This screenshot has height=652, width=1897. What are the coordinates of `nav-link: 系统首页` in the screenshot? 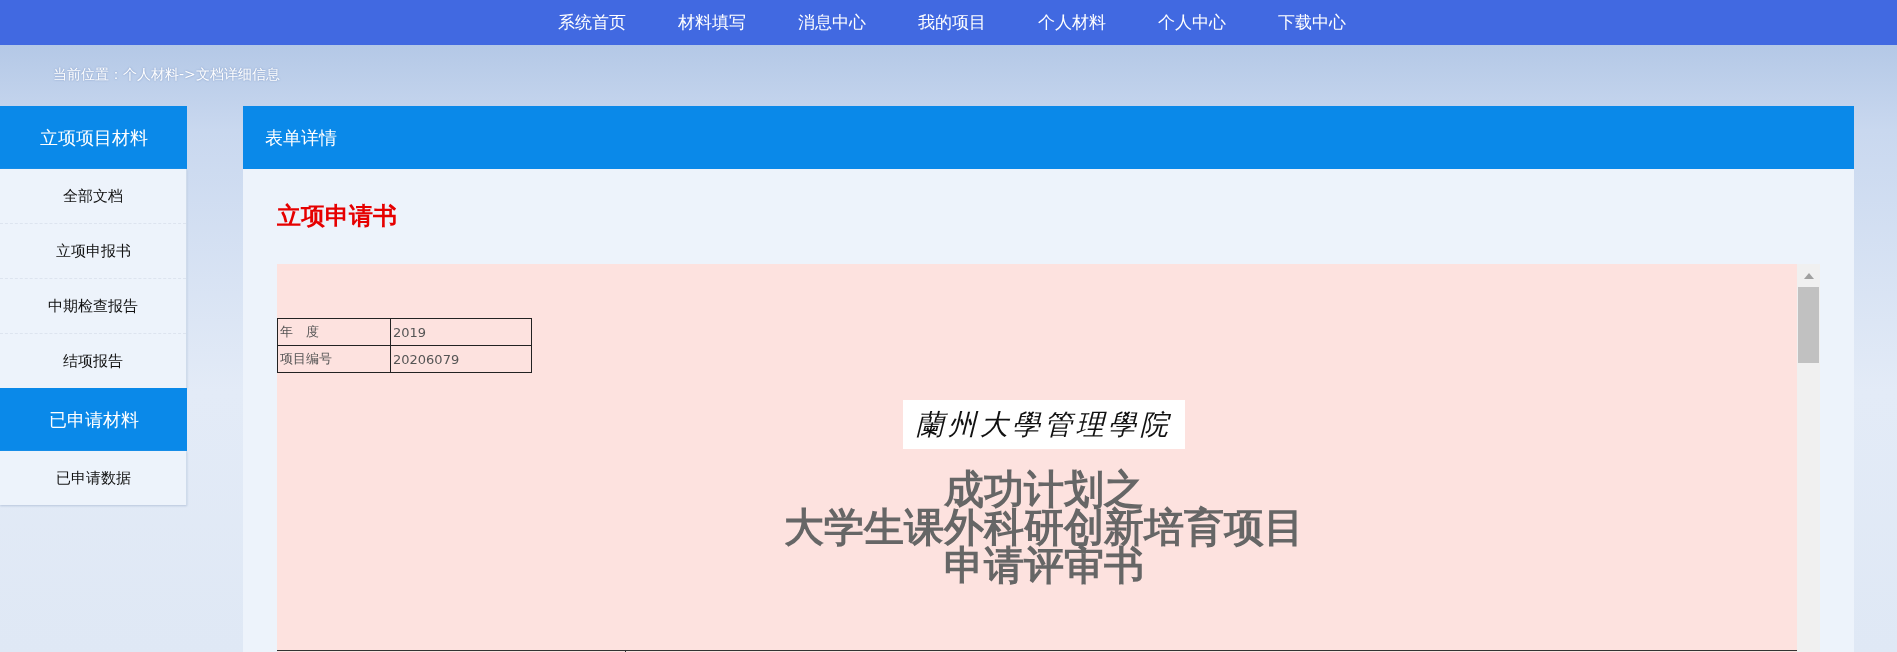 It's located at (591, 22).